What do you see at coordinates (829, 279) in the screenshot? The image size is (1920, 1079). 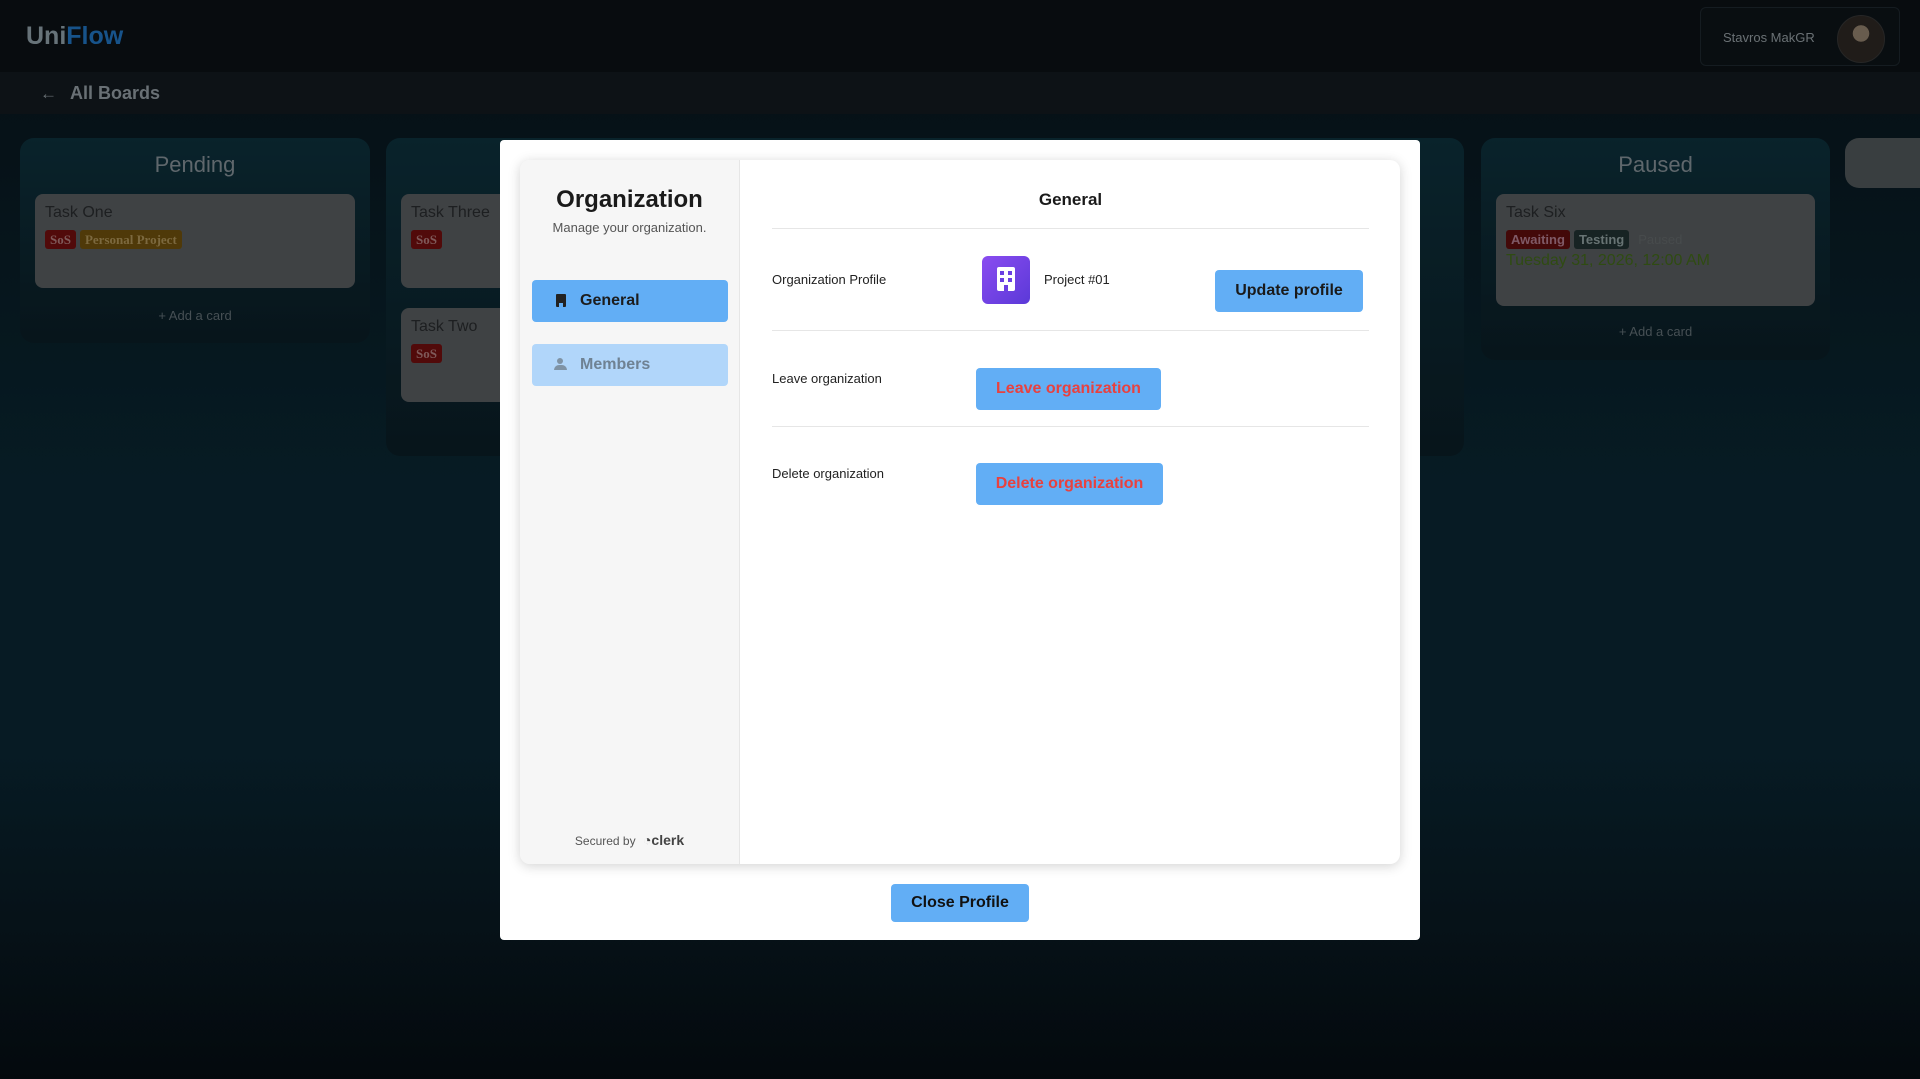 I see `organization-profile-label: Organization Profile` at bounding box center [829, 279].